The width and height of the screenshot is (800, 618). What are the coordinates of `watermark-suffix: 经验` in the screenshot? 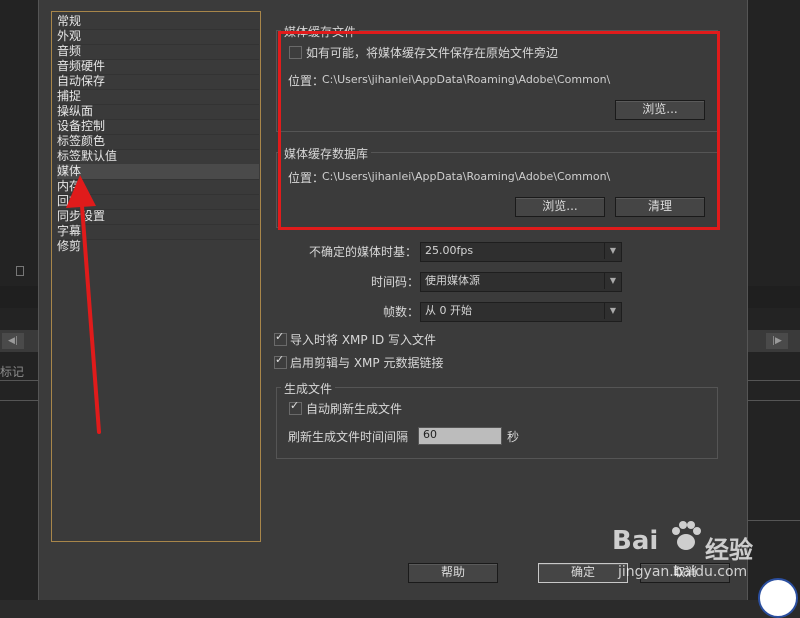 It's located at (729, 550).